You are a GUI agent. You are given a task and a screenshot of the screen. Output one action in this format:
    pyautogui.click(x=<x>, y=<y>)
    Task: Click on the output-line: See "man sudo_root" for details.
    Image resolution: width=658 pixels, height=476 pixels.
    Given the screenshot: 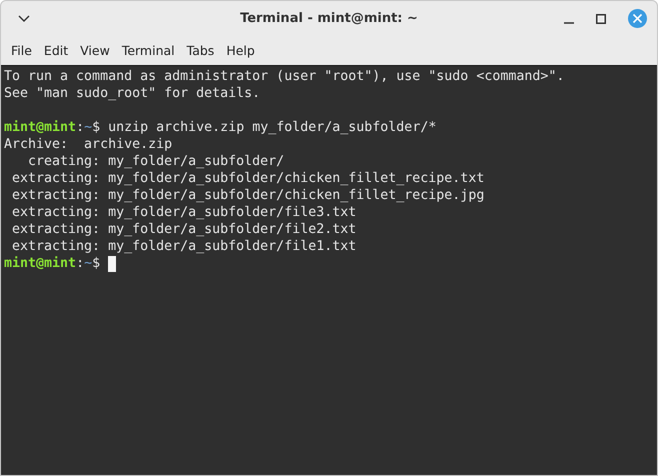 What is the action you would take?
    pyautogui.click(x=133, y=93)
    